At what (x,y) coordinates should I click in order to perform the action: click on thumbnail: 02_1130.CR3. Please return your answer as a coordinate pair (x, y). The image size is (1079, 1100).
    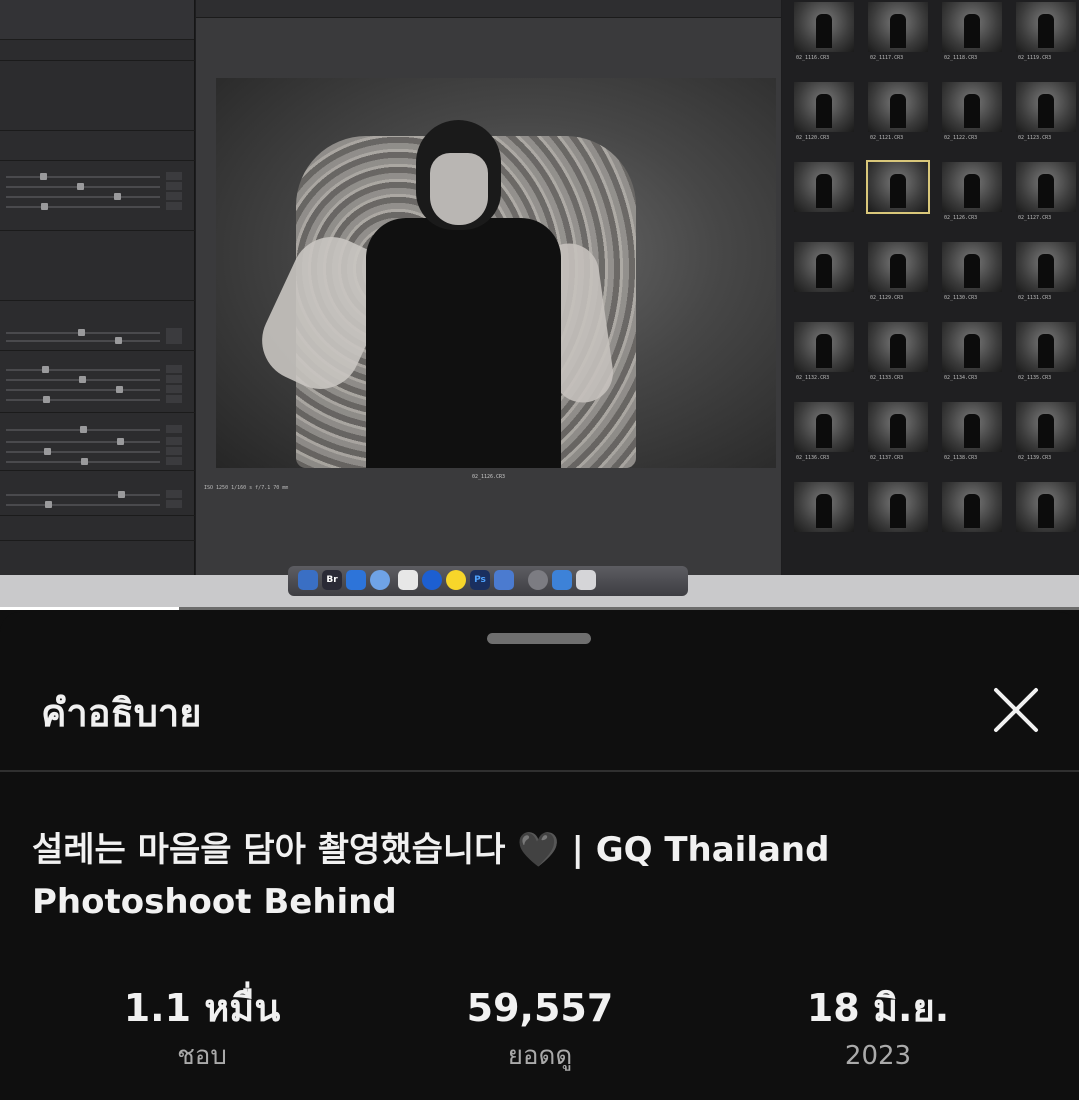
    Looking at the image, I should click on (972, 273).